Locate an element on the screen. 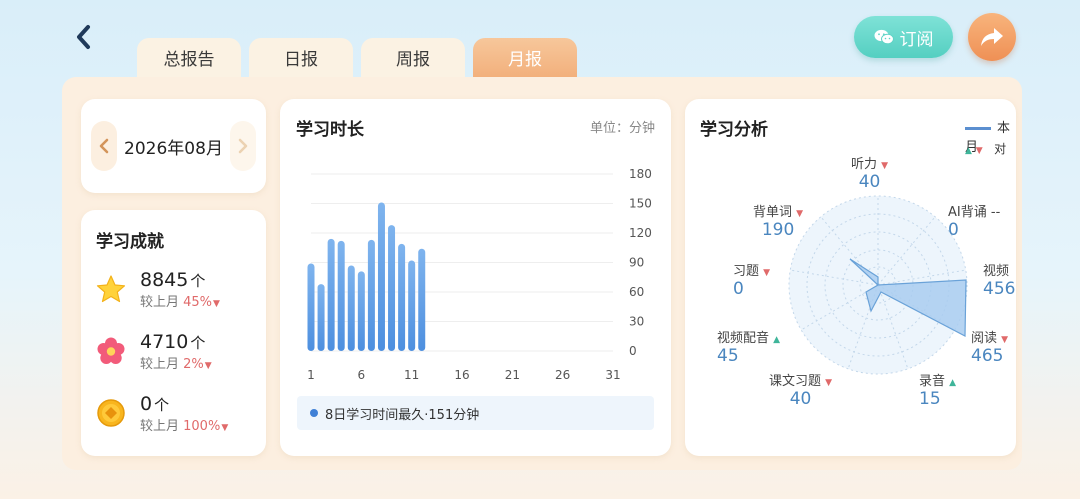 Image resolution: width=1080 pixels, height=499 pixels. vocabulary-value: 190 is located at coordinates (778, 230).